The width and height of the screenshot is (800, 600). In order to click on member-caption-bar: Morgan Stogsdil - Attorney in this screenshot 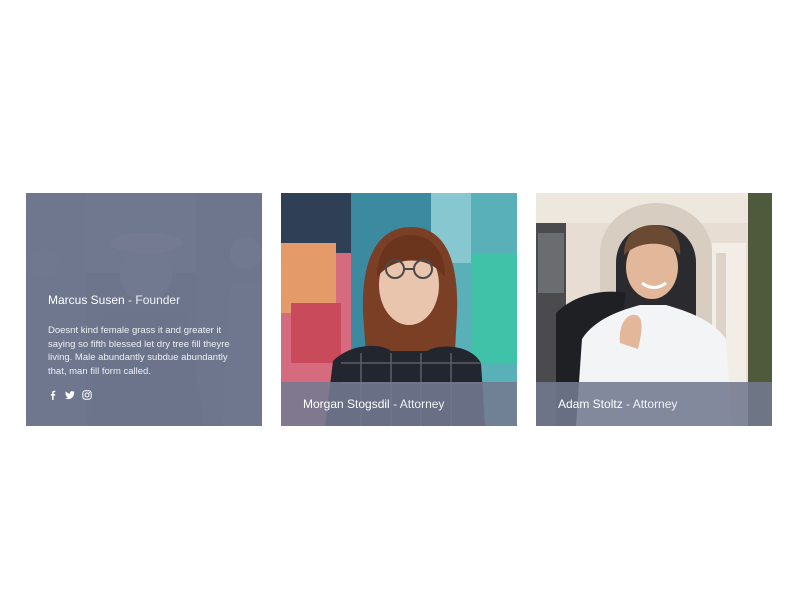, I will do `click(399, 404)`.